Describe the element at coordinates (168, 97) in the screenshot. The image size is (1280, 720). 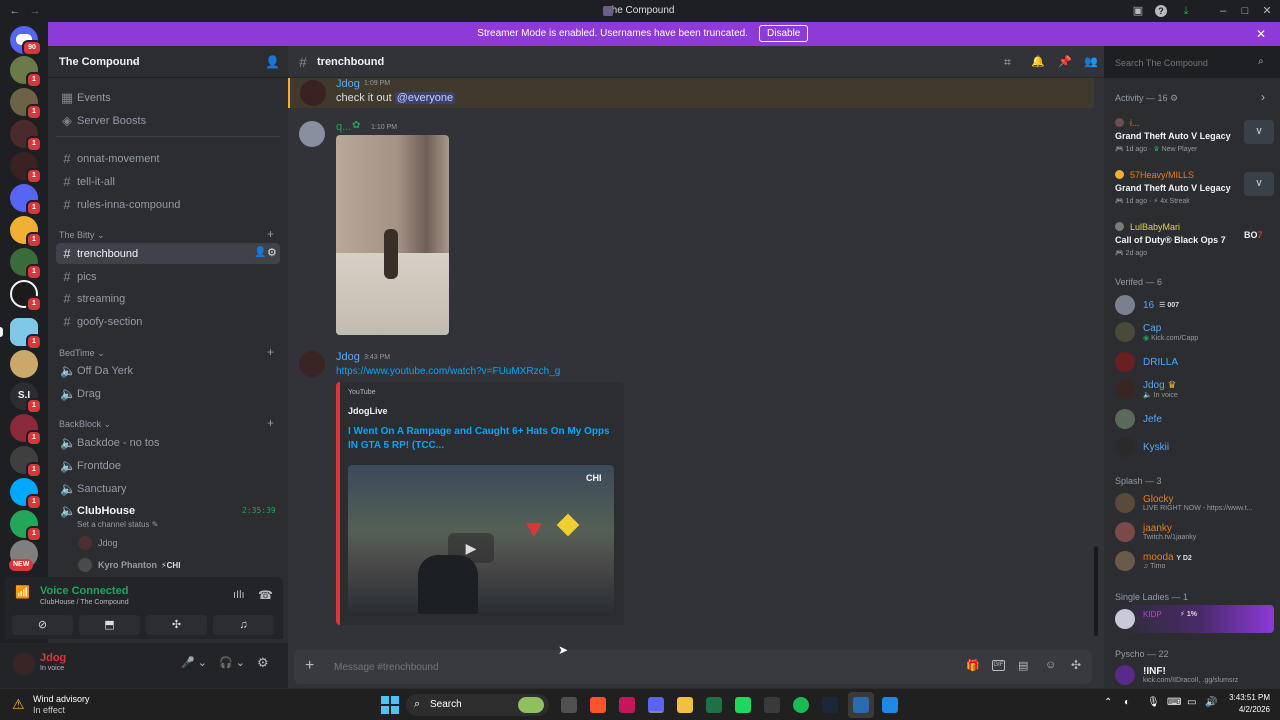
I see `events-item: ▦ Events` at that location.